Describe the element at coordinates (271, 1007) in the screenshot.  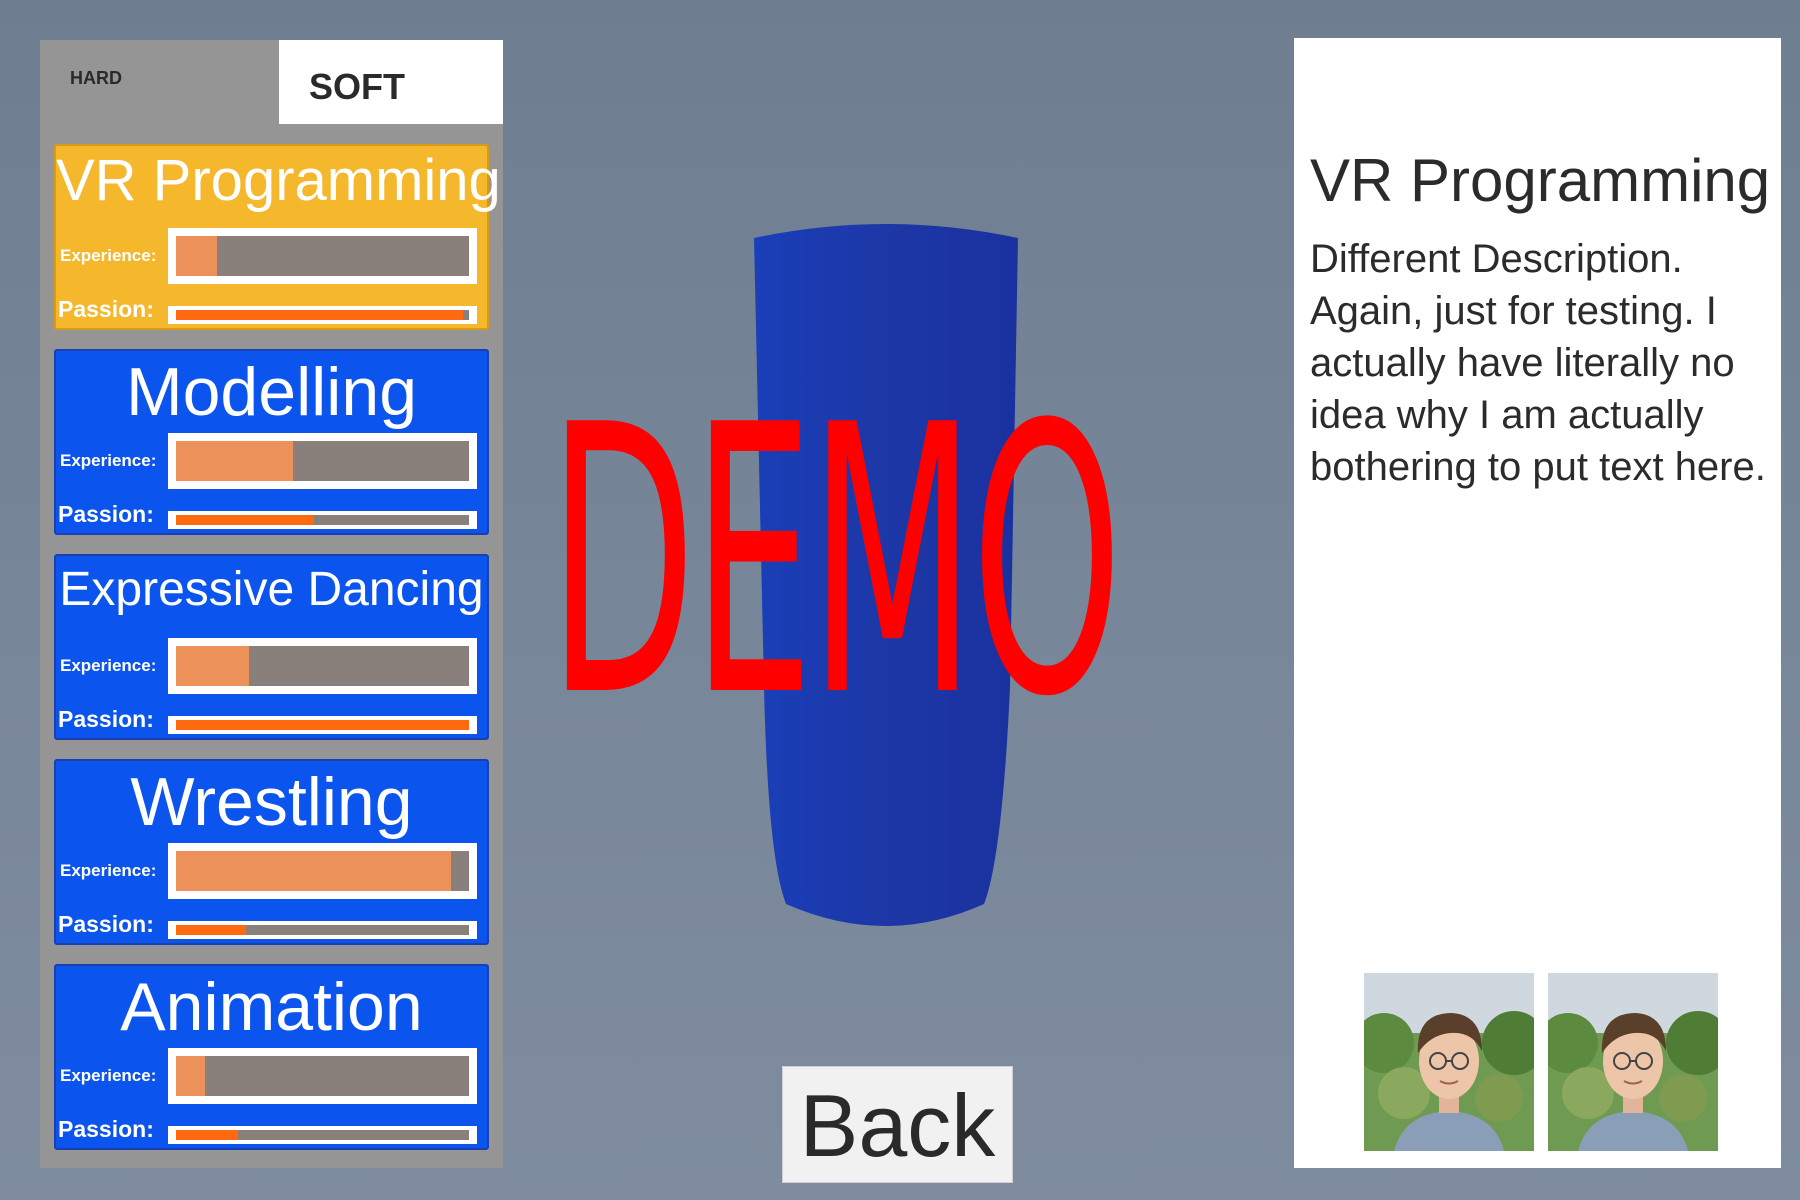
I see `skill-title: Animation` at that location.